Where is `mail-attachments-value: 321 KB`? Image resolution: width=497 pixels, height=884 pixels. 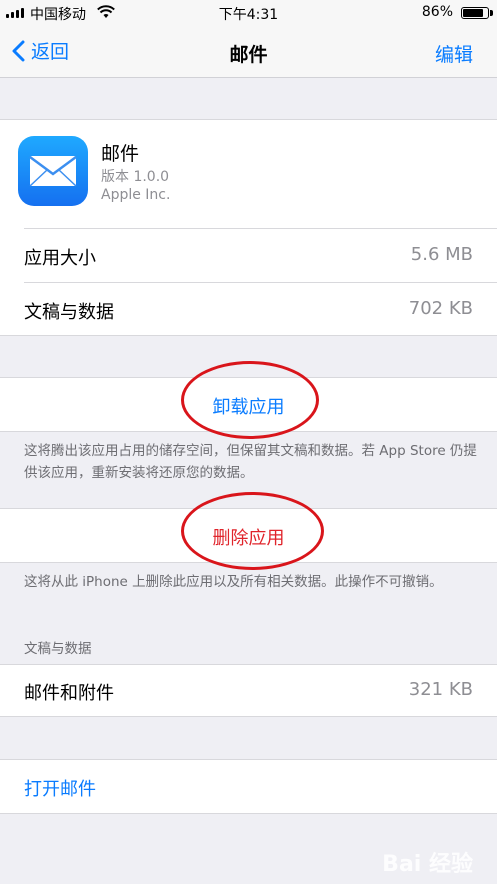
mail-attachments-value: 321 KB is located at coordinates (440, 689).